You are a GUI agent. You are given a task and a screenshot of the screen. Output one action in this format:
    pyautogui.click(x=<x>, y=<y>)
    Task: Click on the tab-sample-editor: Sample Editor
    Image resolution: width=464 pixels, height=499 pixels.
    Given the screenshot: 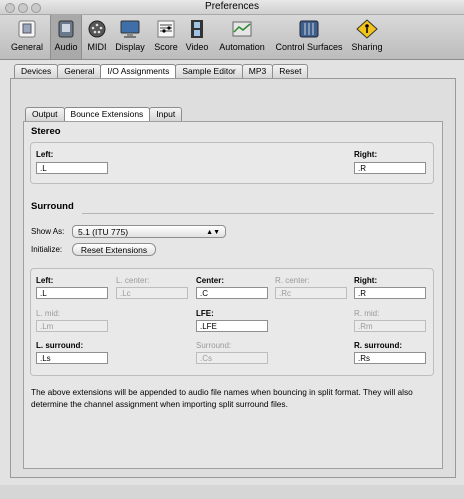 What is the action you would take?
    pyautogui.click(x=209, y=71)
    